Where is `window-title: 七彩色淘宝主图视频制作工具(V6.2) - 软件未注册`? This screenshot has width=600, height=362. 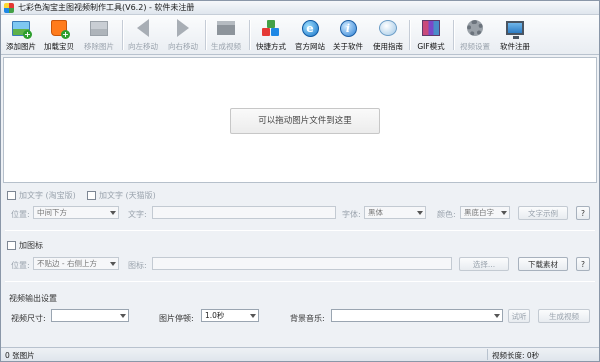 window-title: 七彩色淘宝主图视频制作工具(V6.2) - 软件未注册 is located at coordinates (106, 7).